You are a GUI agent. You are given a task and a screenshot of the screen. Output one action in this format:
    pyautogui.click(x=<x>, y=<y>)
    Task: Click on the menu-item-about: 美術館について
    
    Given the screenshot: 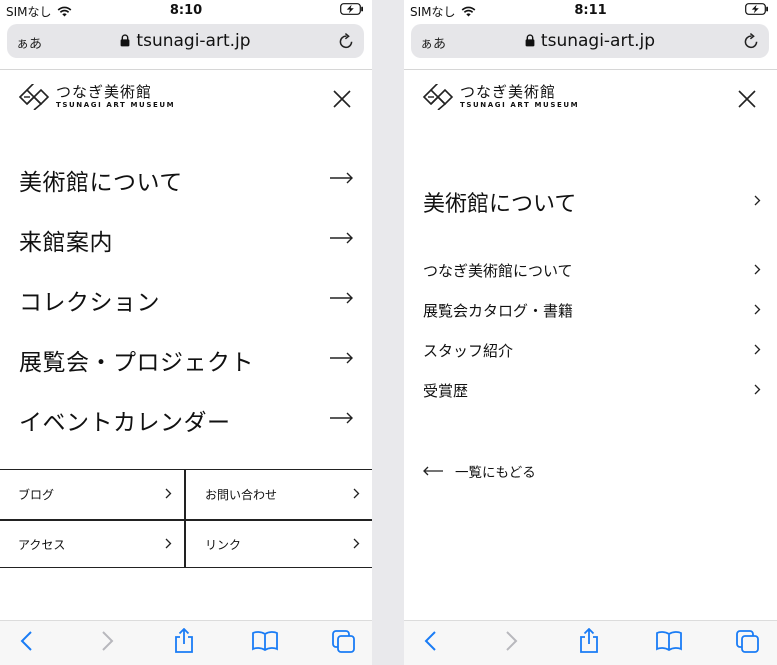 What is the action you would take?
    pyautogui.click(x=186, y=180)
    